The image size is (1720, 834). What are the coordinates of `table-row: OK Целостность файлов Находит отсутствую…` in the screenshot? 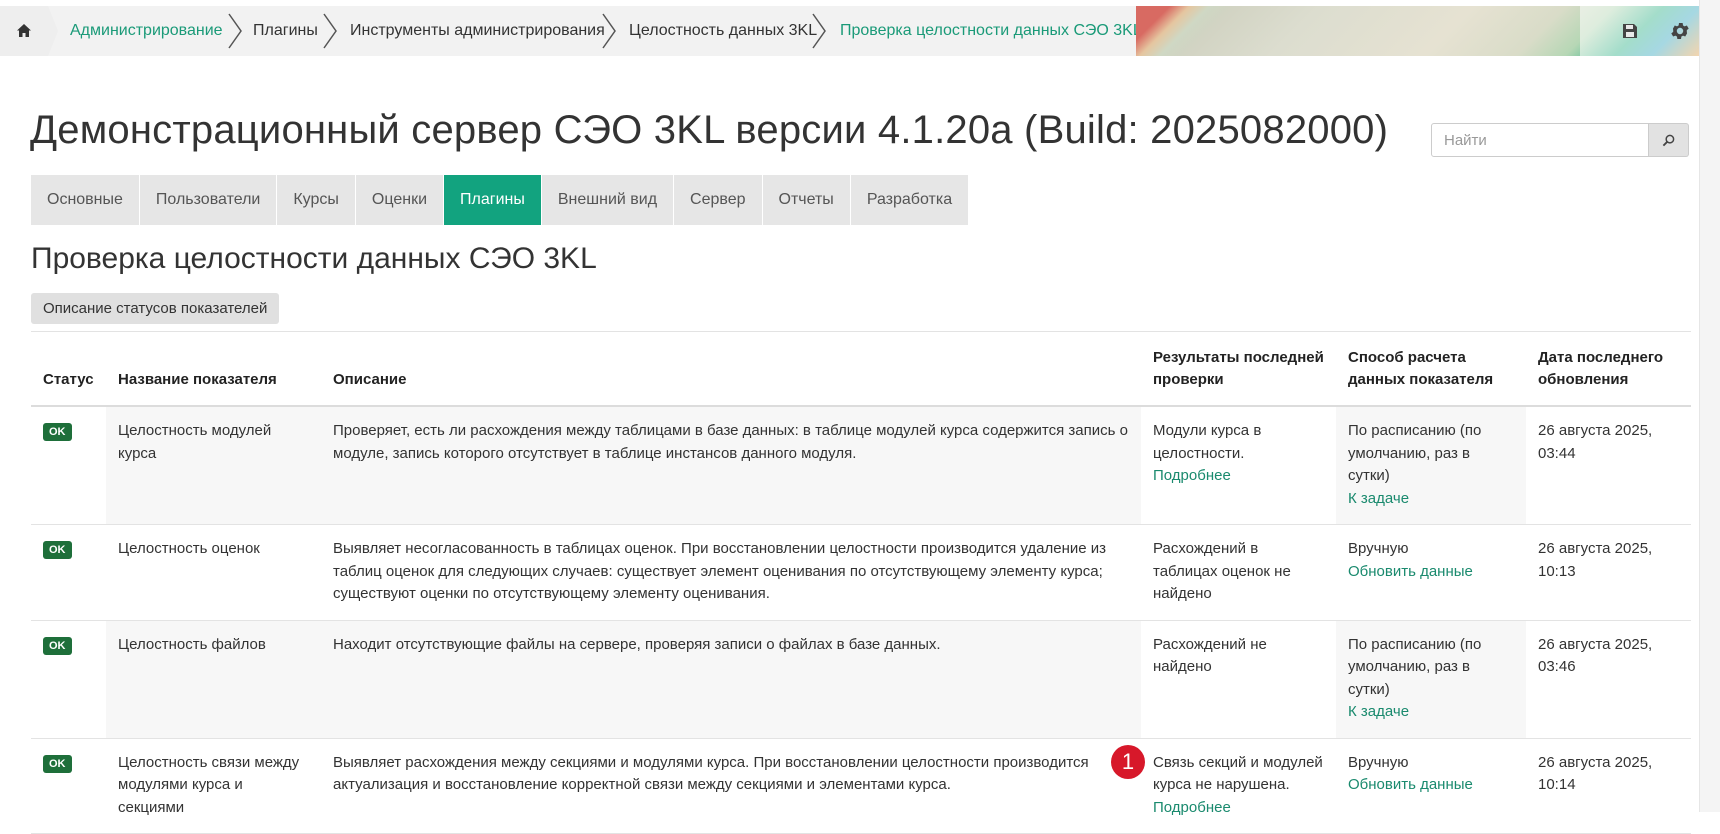 It's located at (861, 679).